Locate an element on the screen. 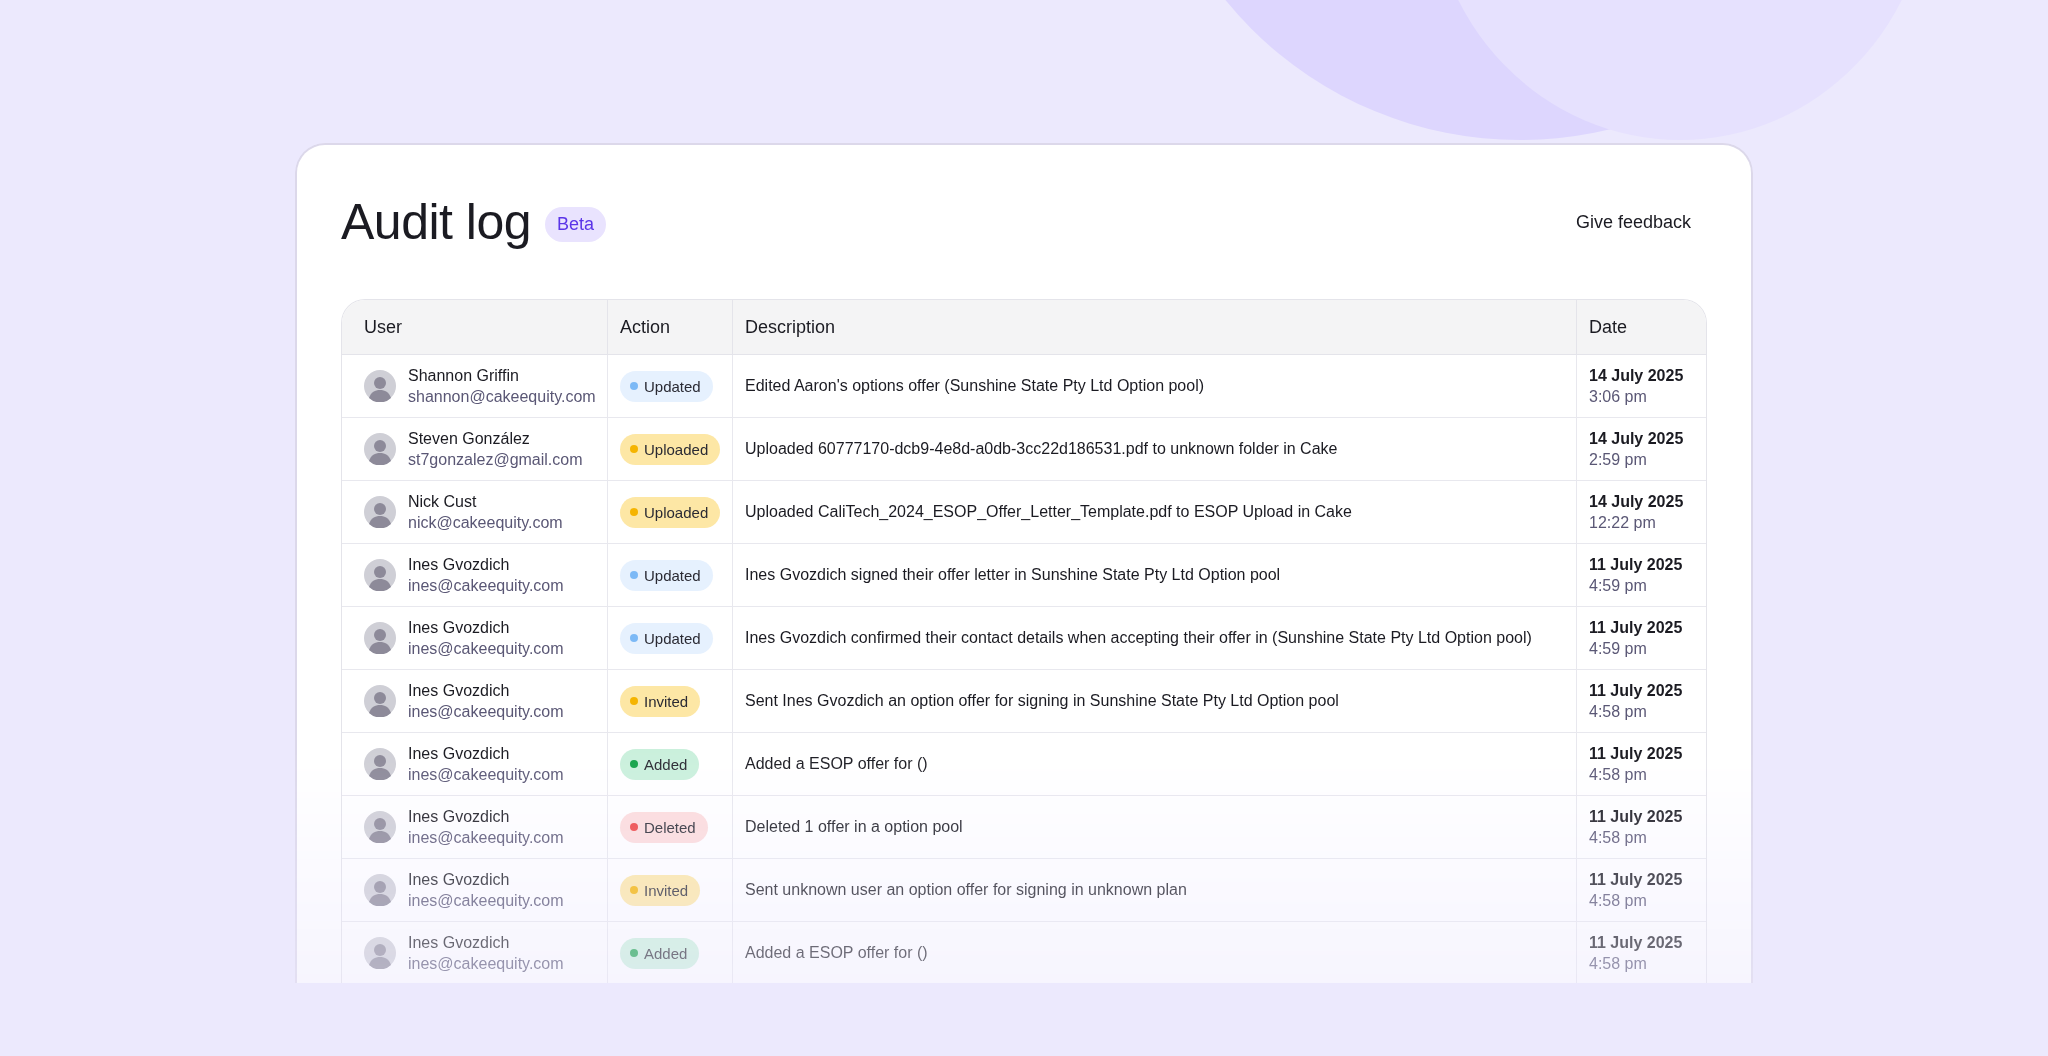 Image resolution: width=2048 pixels, height=1056 pixels. column-header: Action is located at coordinates (669, 327).